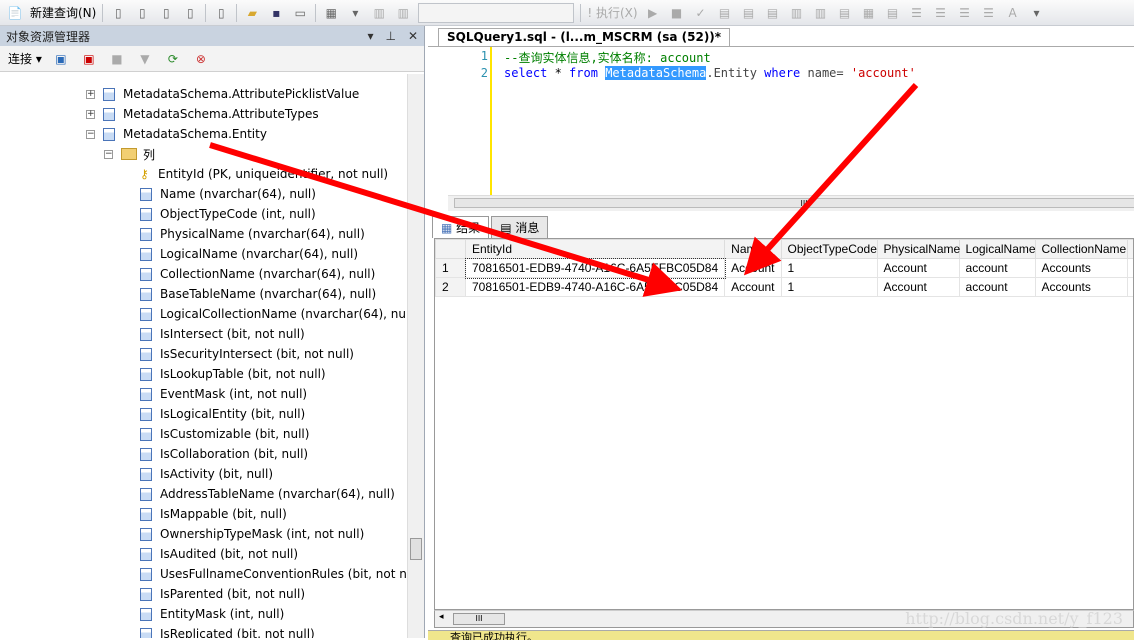  What do you see at coordinates (1130, 249) in the screenshot?
I see `column-header: BaseT` at bounding box center [1130, 249].